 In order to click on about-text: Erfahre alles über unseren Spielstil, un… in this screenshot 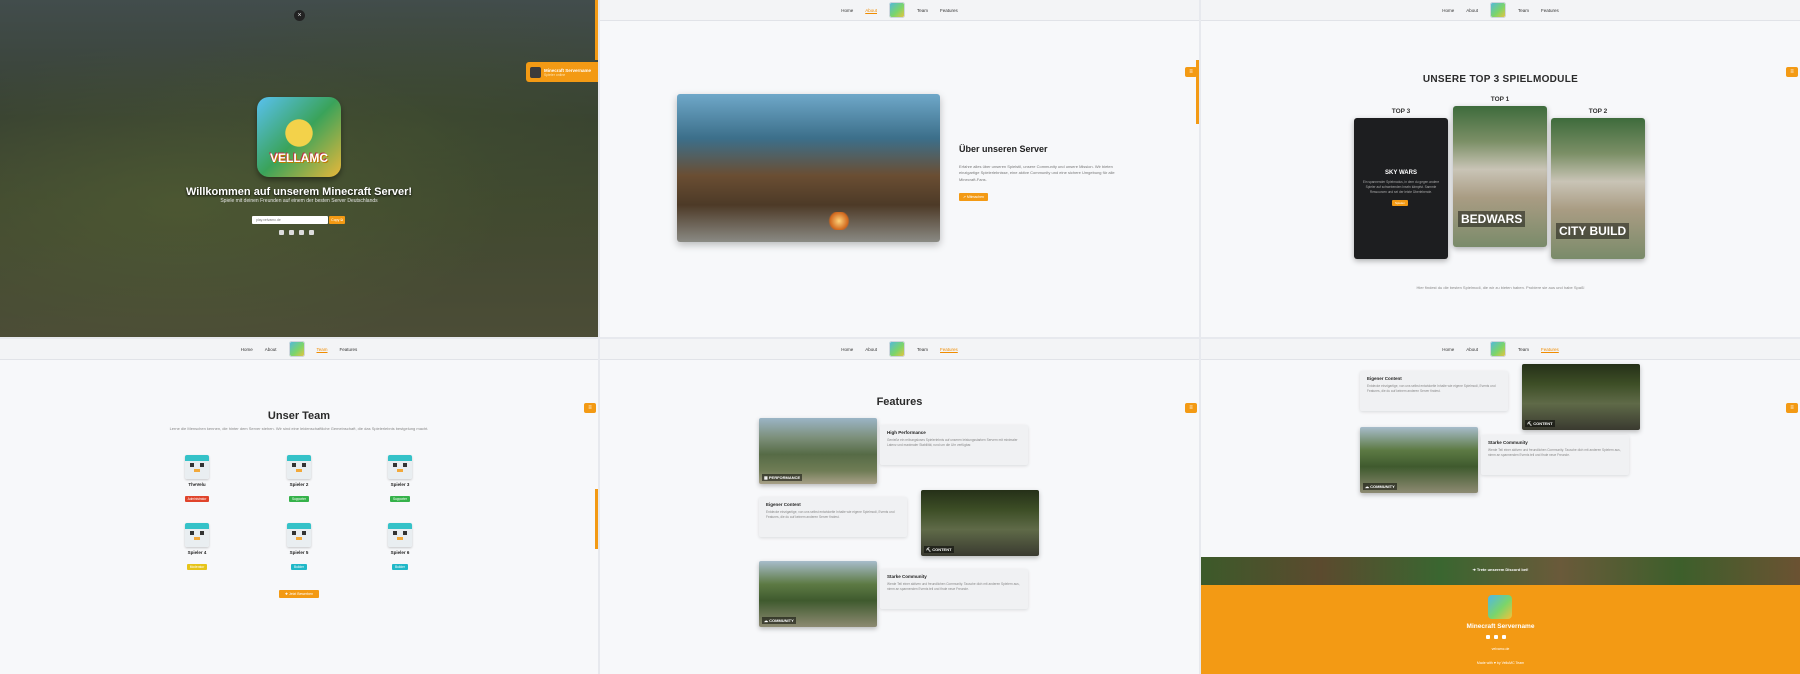, I will do `click(1037, 173)`.